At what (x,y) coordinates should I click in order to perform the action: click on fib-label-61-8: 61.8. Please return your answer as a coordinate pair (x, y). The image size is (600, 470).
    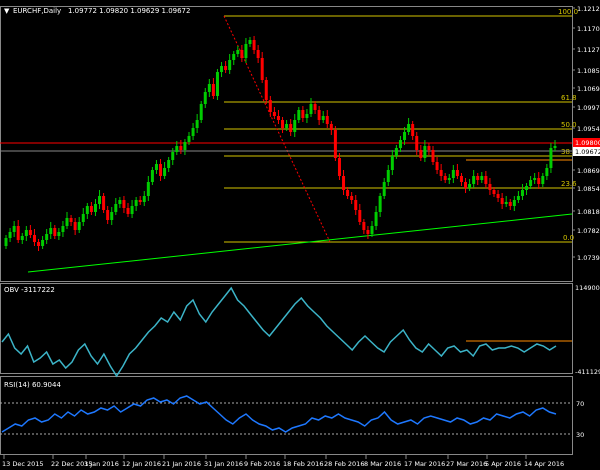
    Looking at the image, I should click on (569, 98).